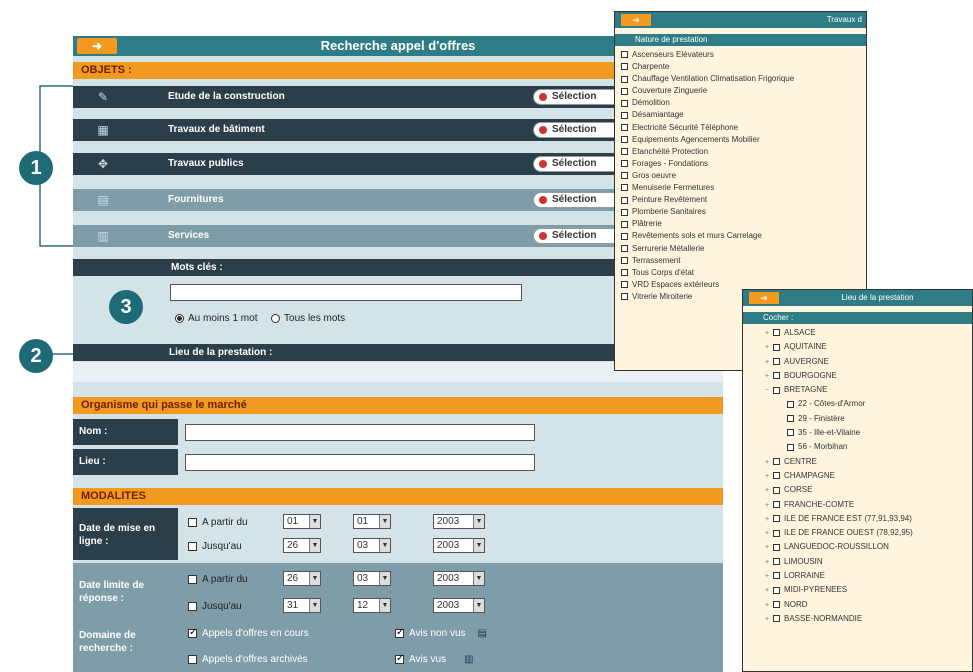 The width and height of the screenshot is (973, 672). I want to click on region-item: + CORSE, so click(868, 490).